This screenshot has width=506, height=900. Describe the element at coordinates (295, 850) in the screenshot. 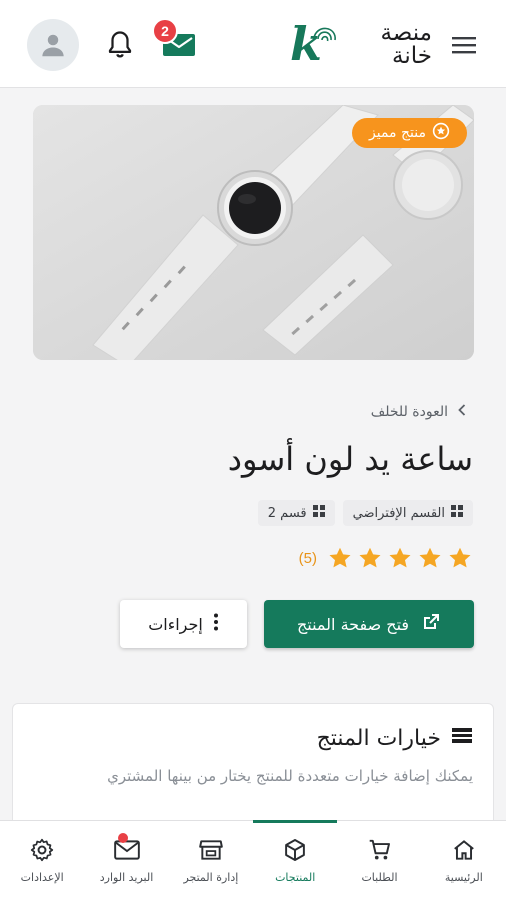

I see `box-icon` at that location.